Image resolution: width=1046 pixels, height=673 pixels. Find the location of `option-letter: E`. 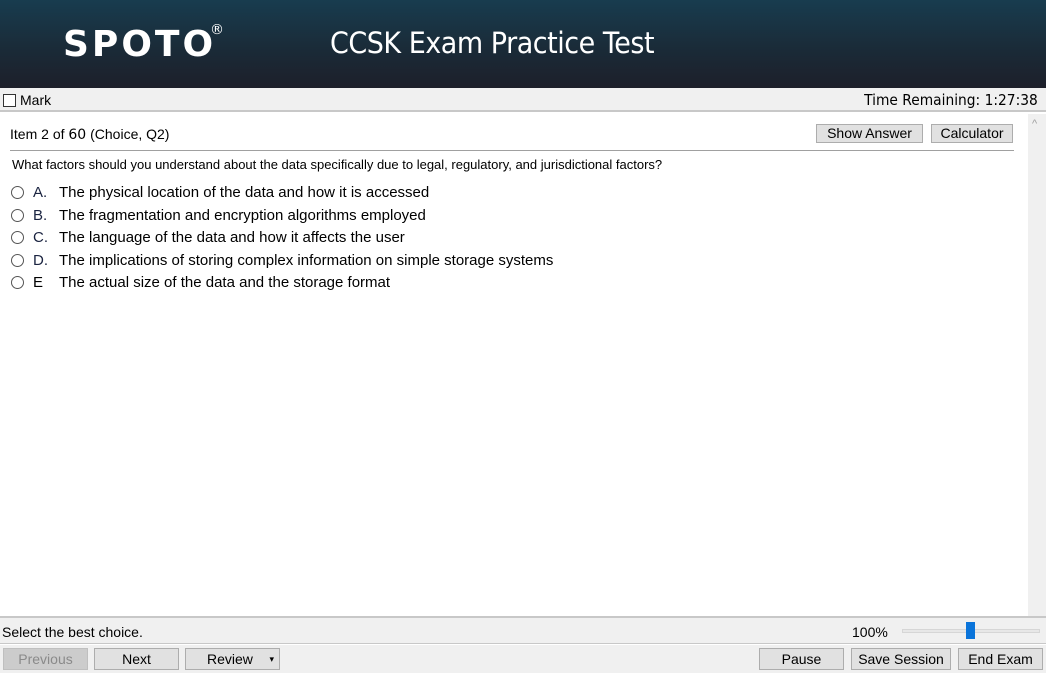

option-letter: E is located at coordinates (38, 282).